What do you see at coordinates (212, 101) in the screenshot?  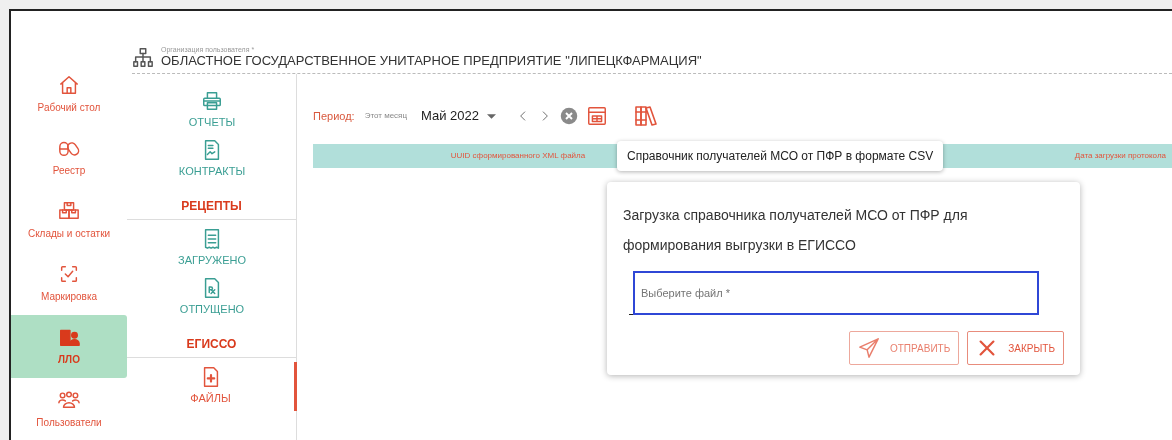 I see `printer-icon` at bounding box center [212, 101].